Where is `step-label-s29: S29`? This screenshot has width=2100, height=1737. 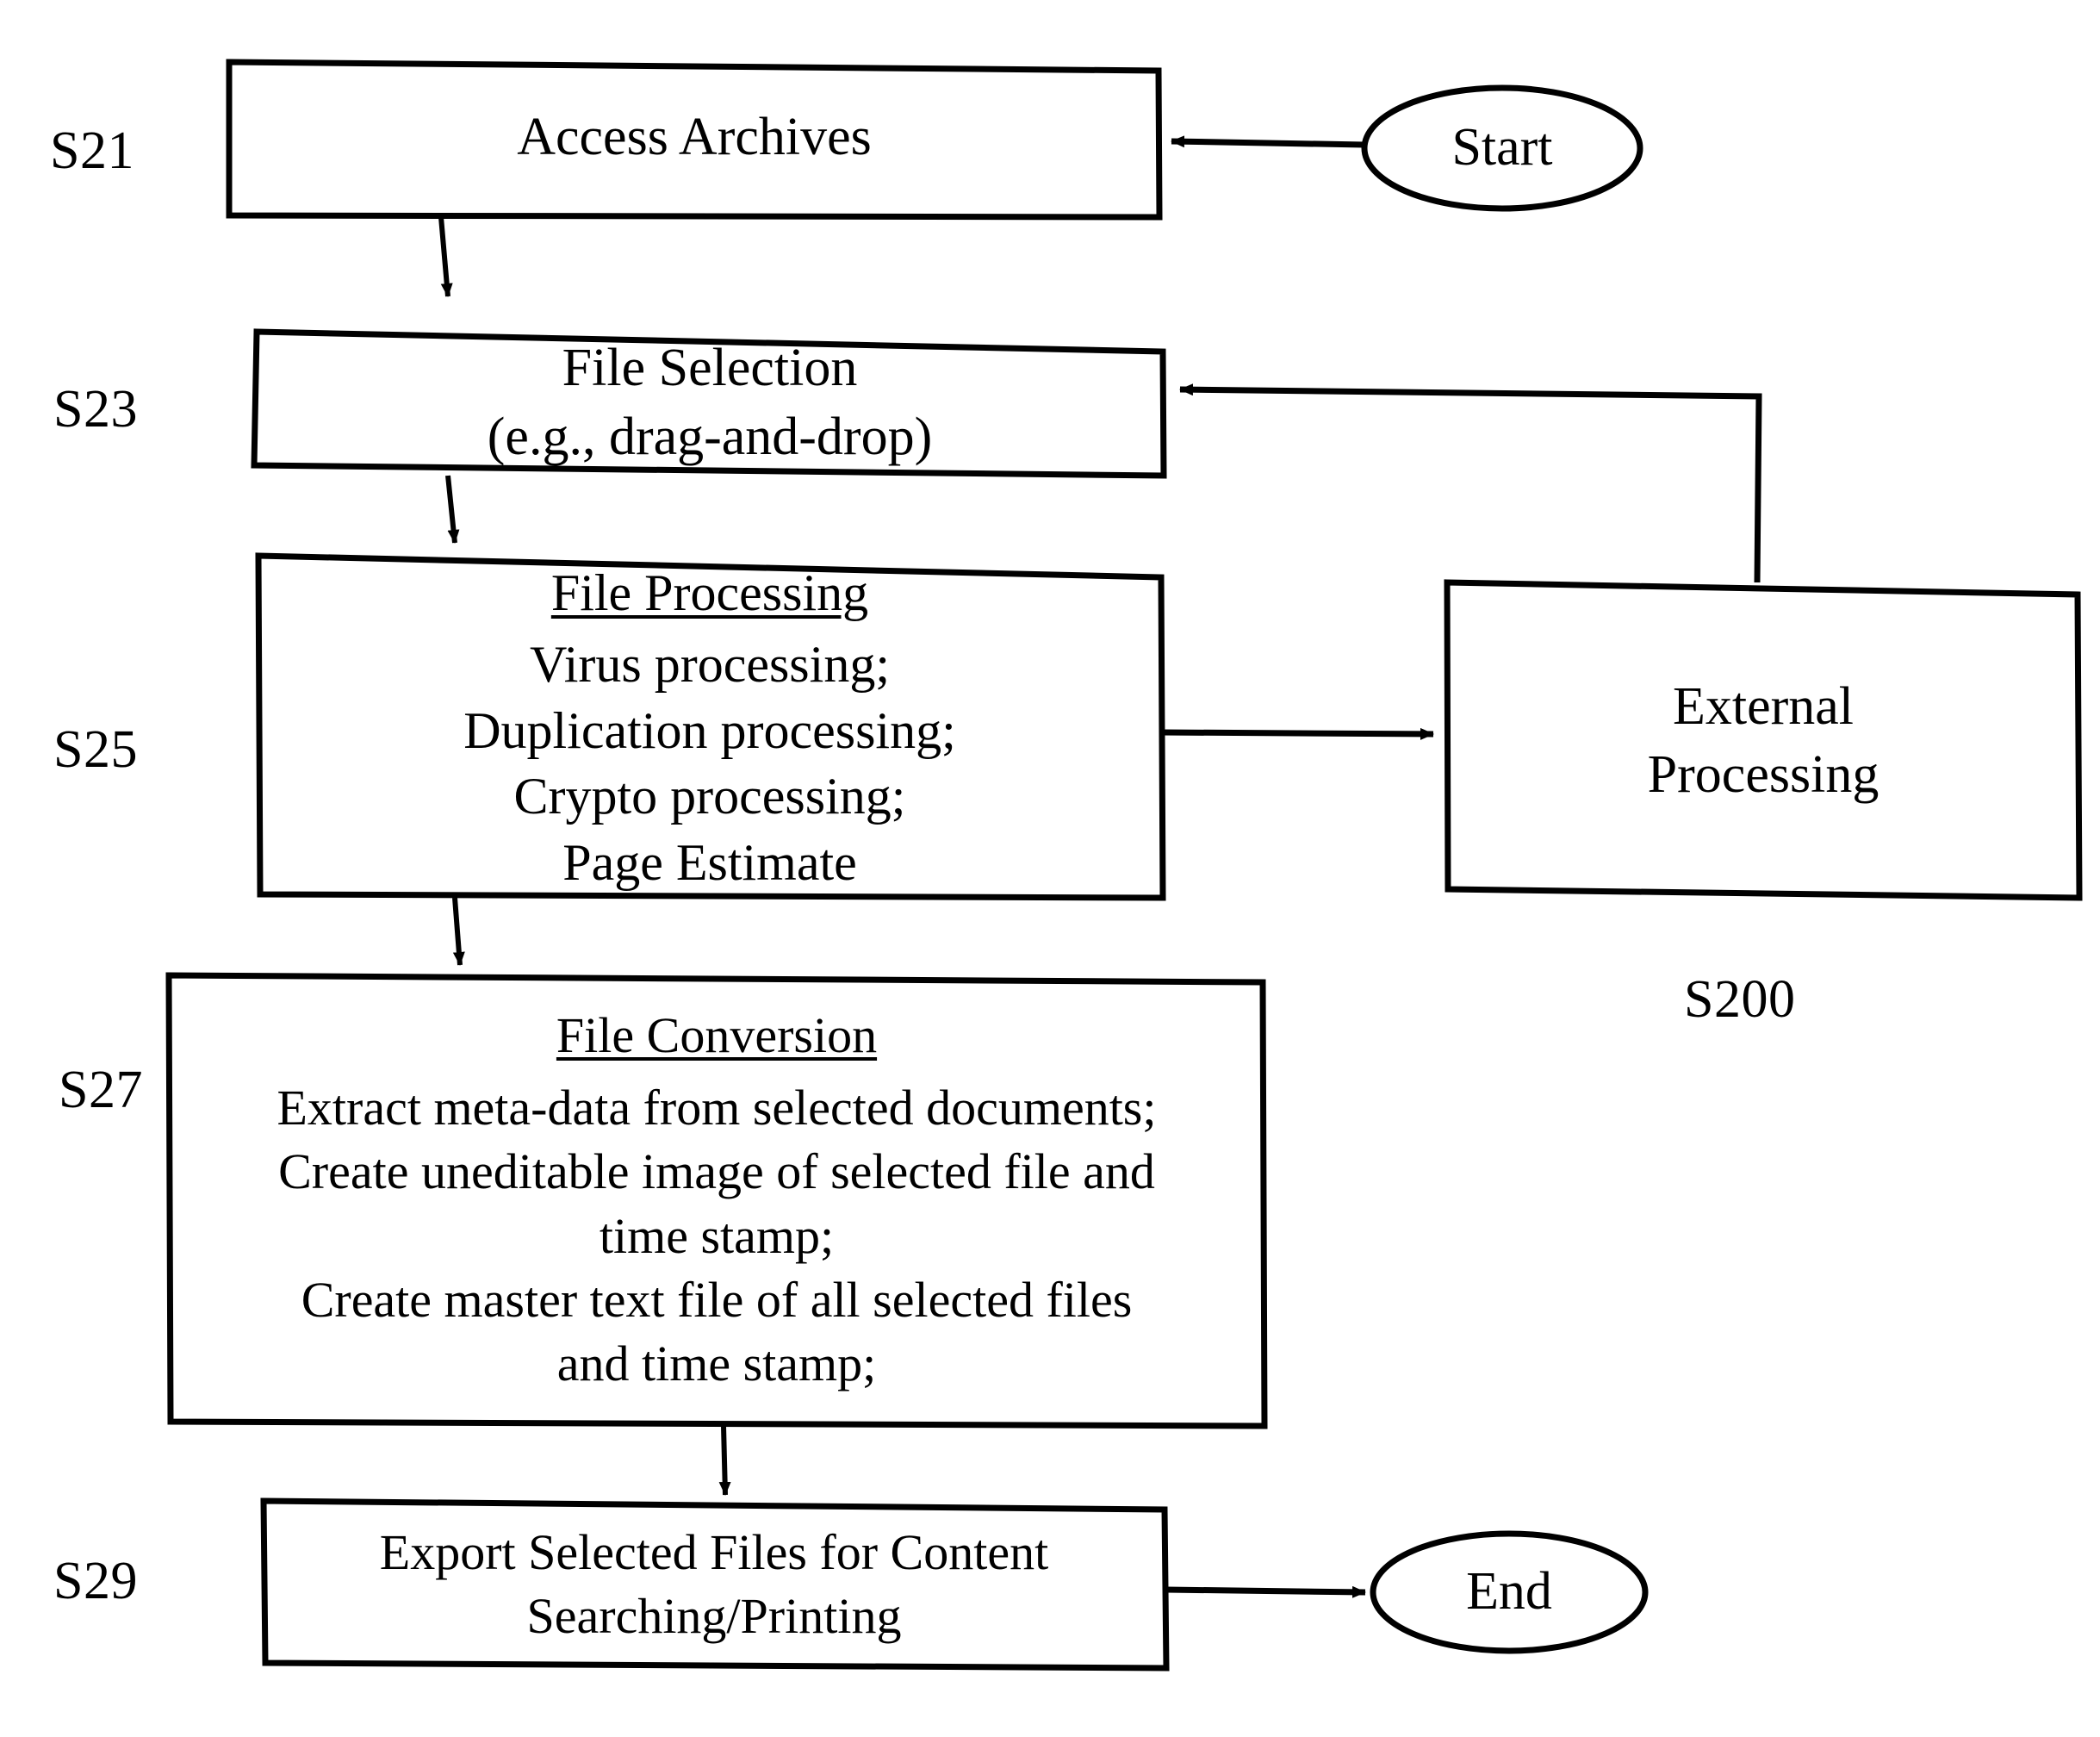 step-label-s29: S29 is located at coordinates (95, 1581).